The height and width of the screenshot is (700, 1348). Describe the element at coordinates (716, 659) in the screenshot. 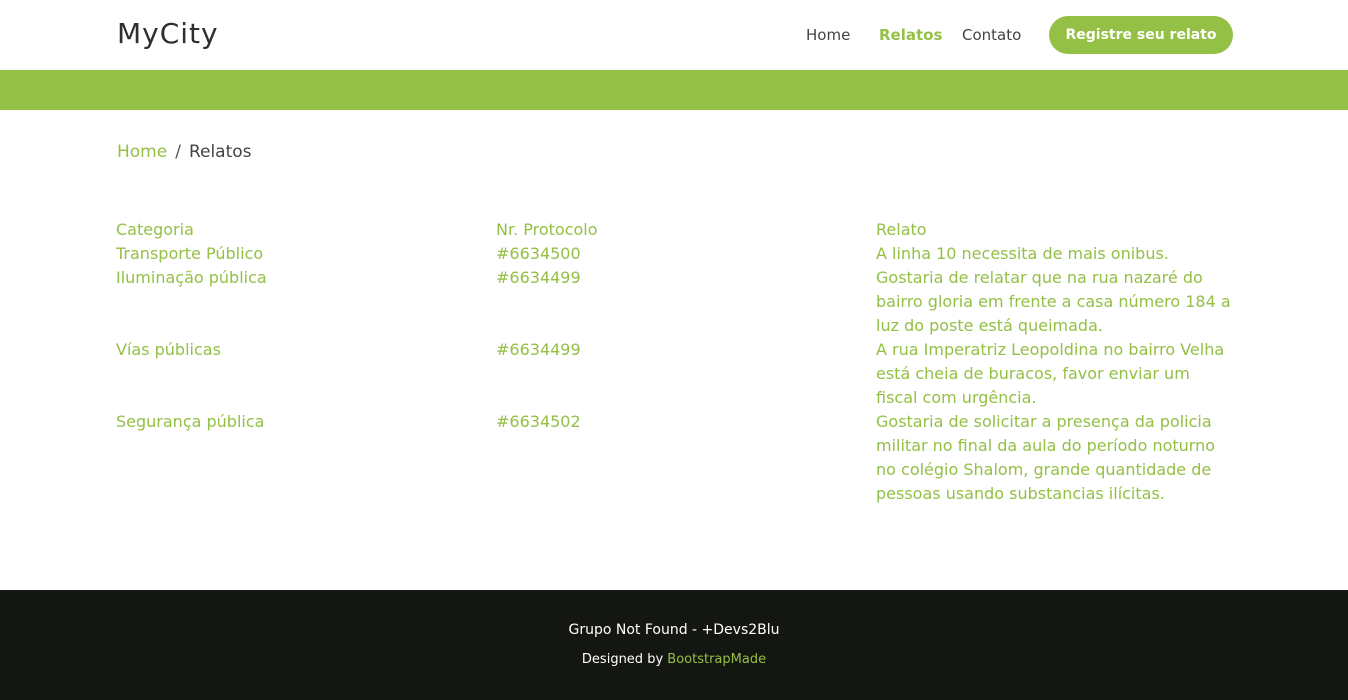

I see `designer-link: BootstrapMade` at that location.